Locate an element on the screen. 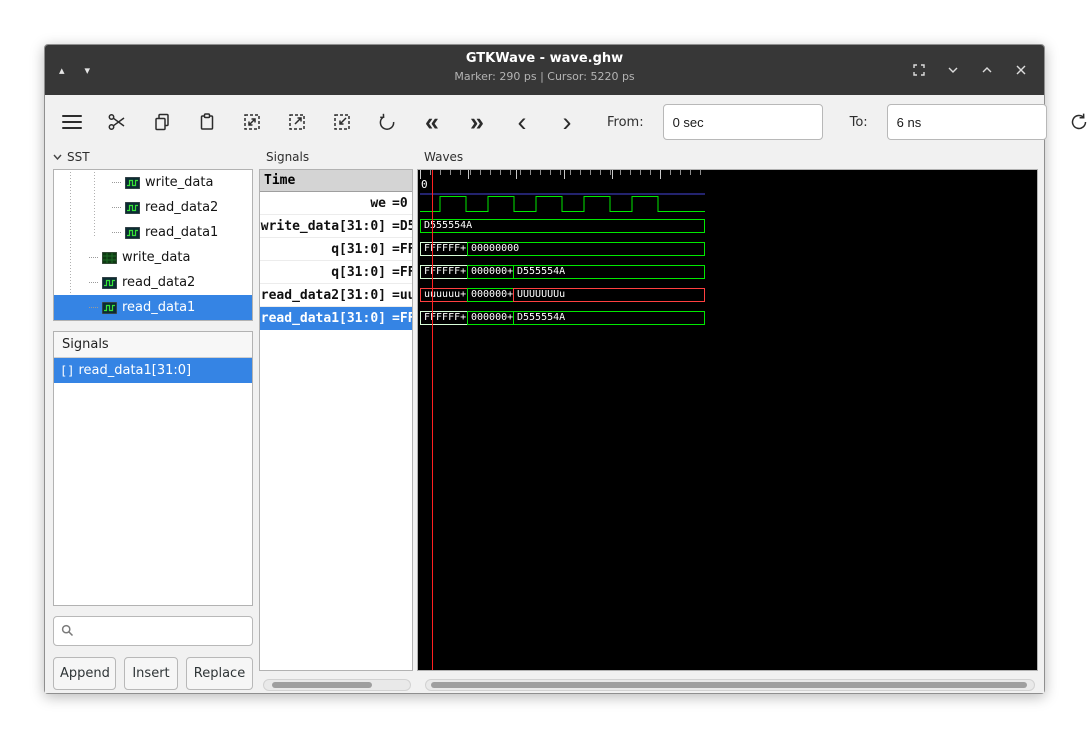 The image size is (1090, 738). clipboard-icon is located at coordinates (207, 121).